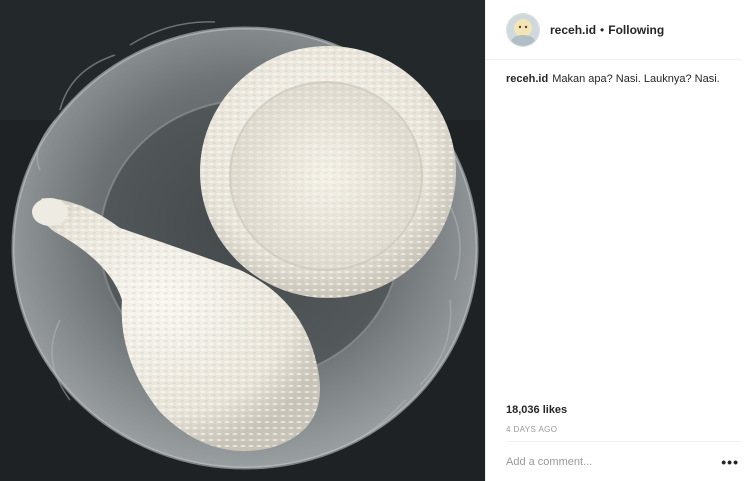  What do you see at coordinates (531, 429) in the screenshot?
I see `post-timestamp: 4 DAYS AGO` at bounding box center [531, 429].